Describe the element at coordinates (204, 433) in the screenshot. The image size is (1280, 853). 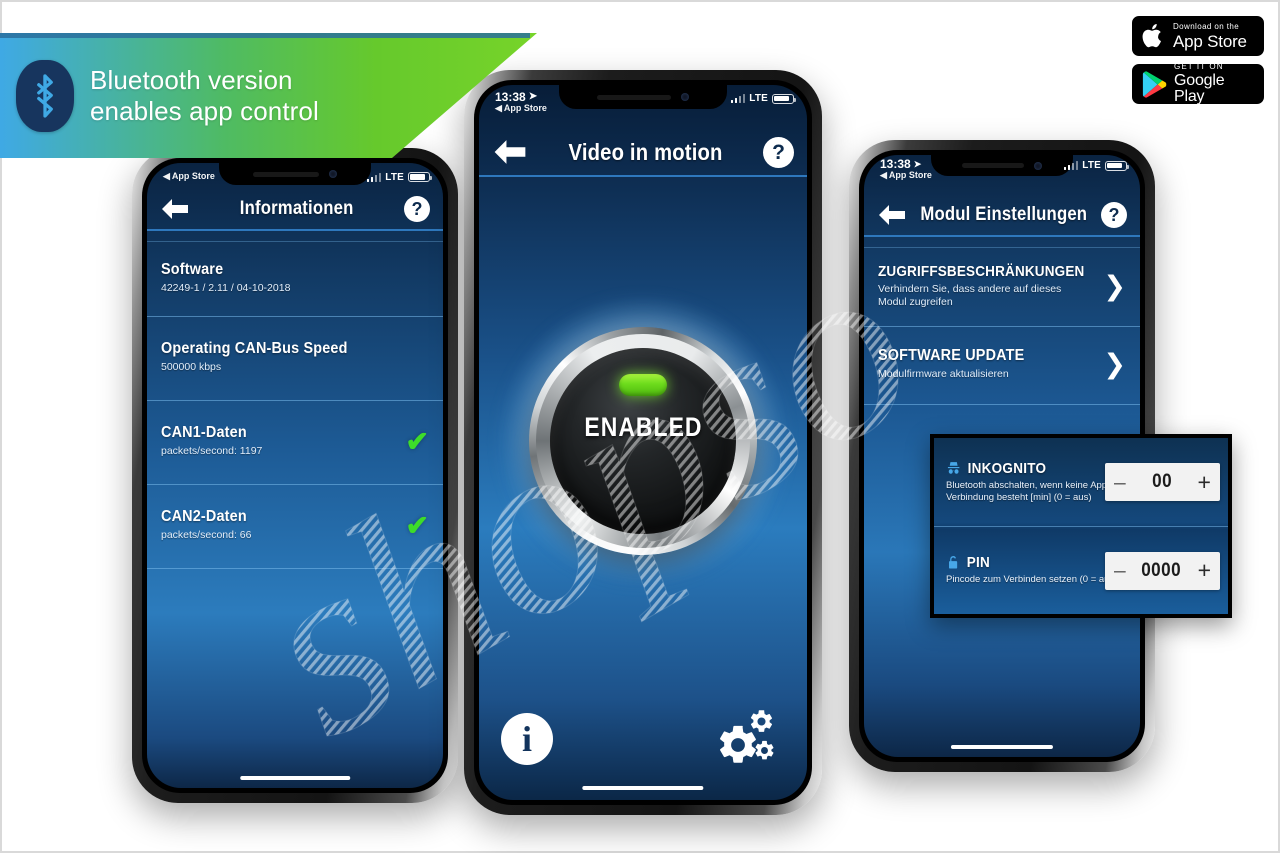
I see `row-title: CAN1-Daten` at that location.